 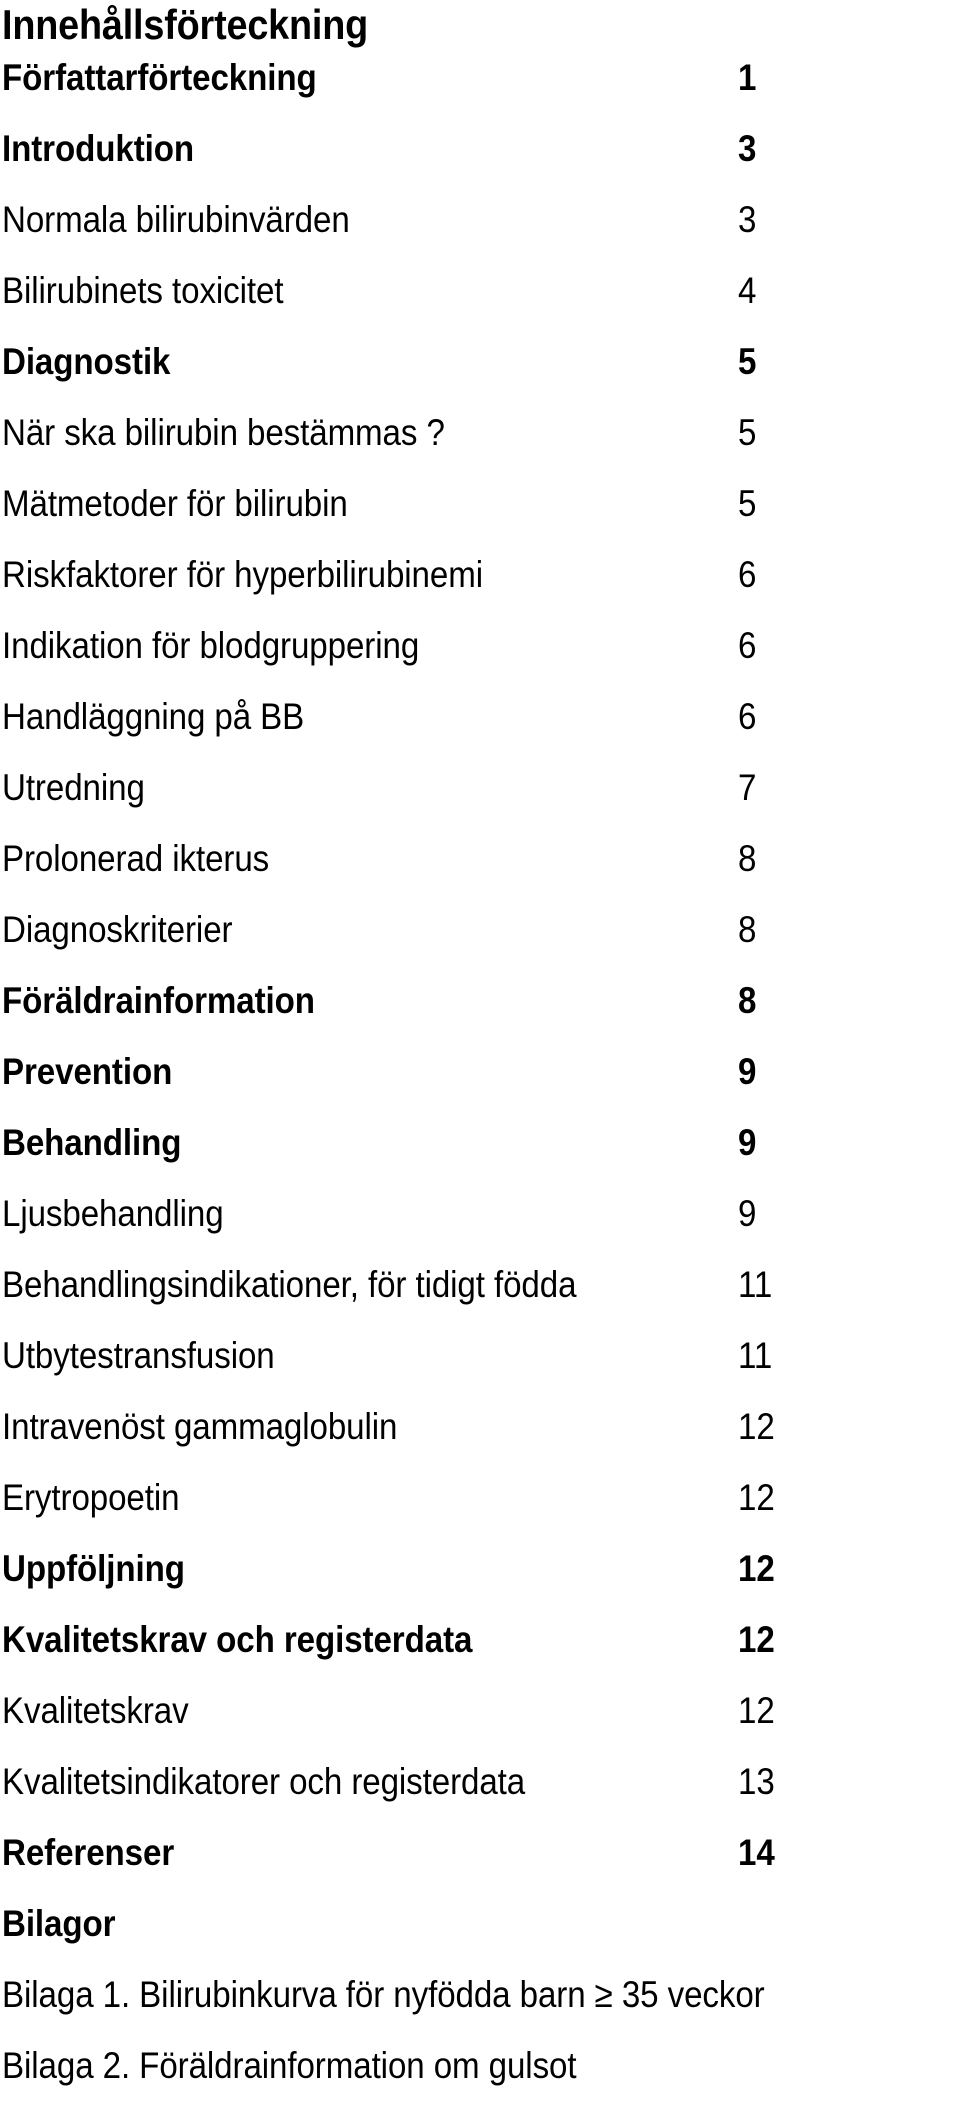 What do you see at coordinates (480, 1646) in the screenshot?
I see `toc-entry: Kvalitetskrav och registerdata 12` at bounding box center [480, 1646].